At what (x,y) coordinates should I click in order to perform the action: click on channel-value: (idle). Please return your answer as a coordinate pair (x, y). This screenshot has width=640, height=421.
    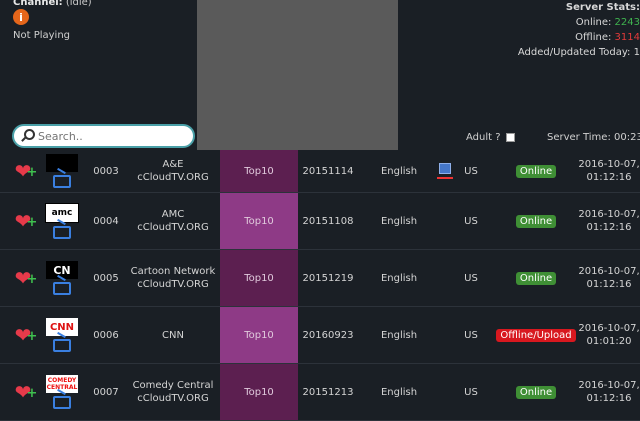
    Looking at the image, I should click on (78, 4).